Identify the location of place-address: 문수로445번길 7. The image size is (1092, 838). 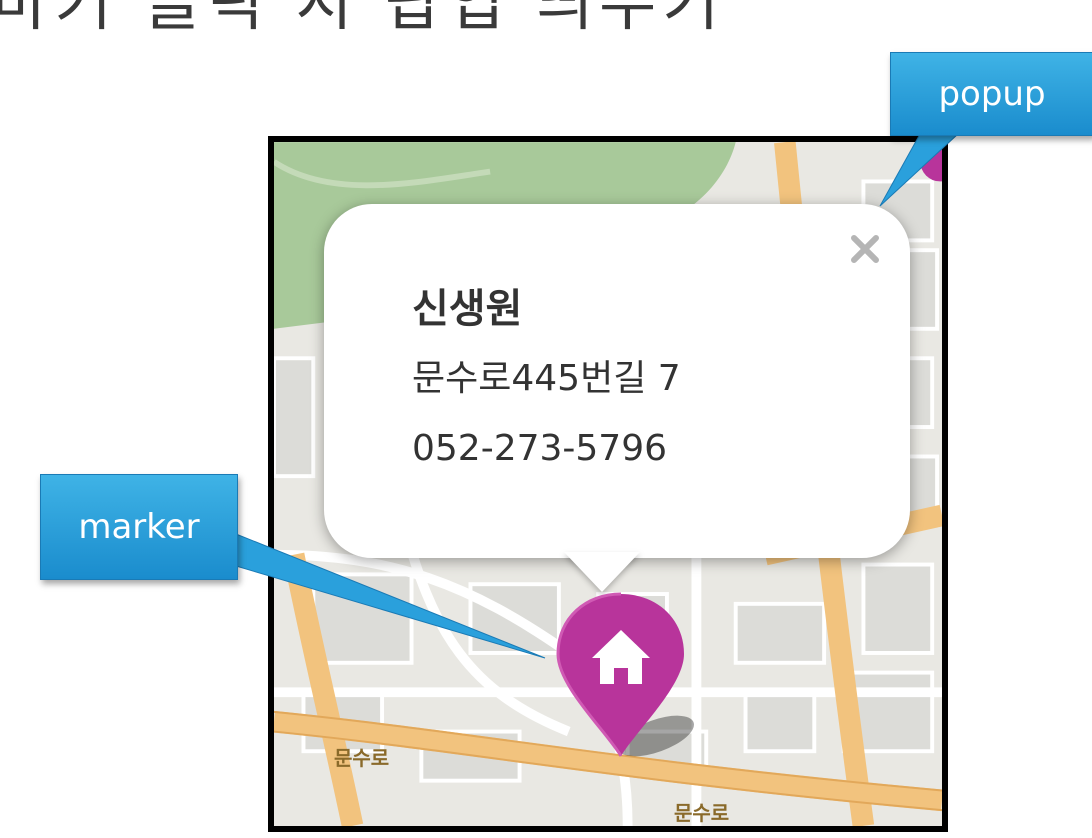
(546, 378).